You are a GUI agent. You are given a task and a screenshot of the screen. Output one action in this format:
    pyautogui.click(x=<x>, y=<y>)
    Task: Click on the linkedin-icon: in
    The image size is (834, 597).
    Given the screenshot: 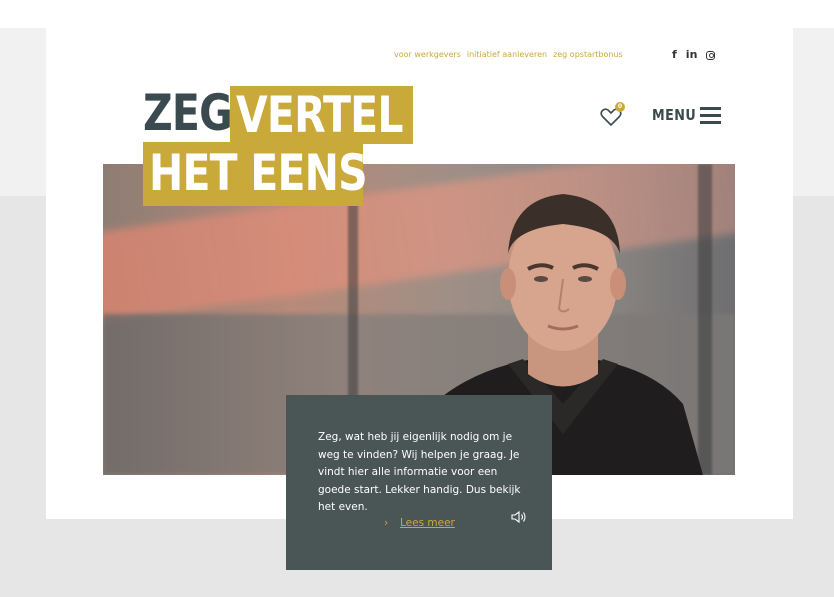 What is the action you would take?
    pyautogui.click(x=692, y=55)
    